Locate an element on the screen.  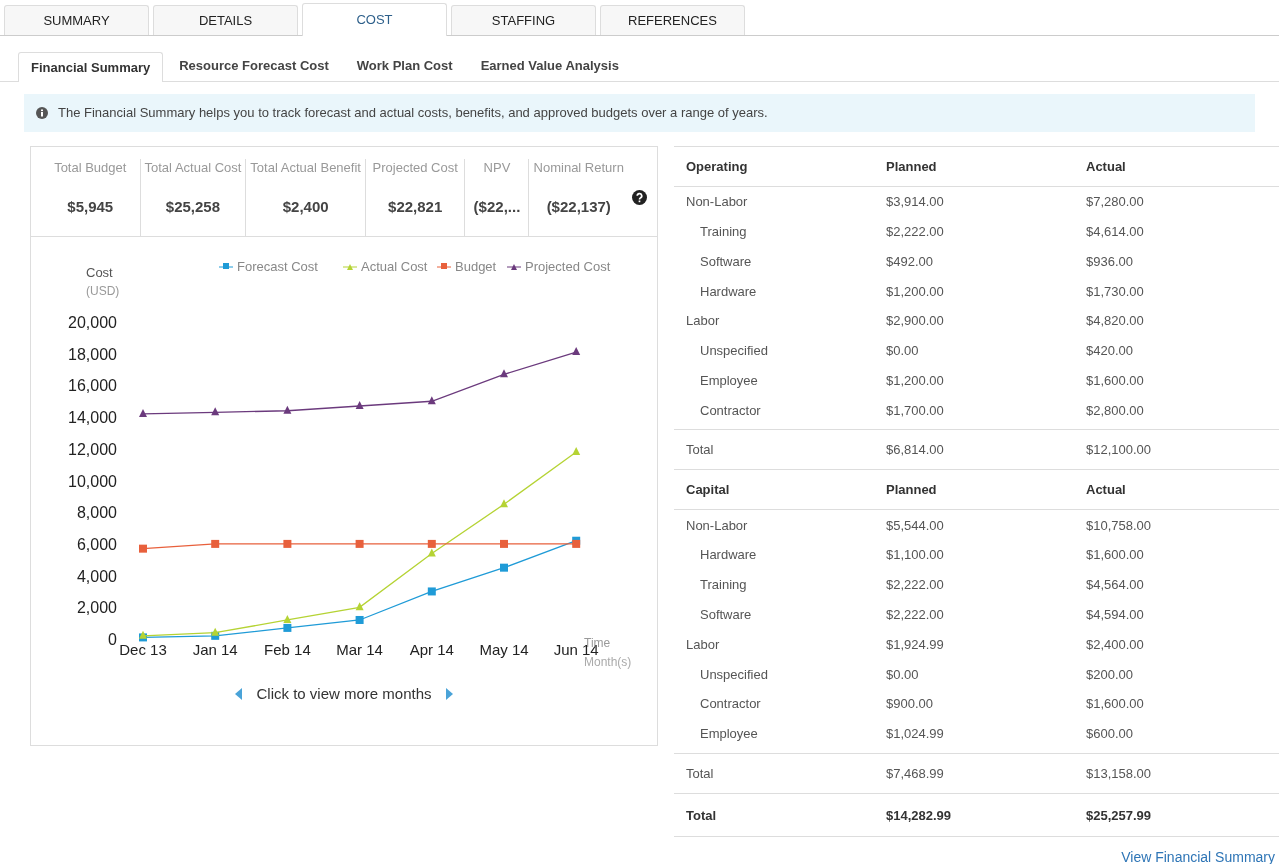
table-cell-text: $6,814.00 is located at coordinates (915, 450).